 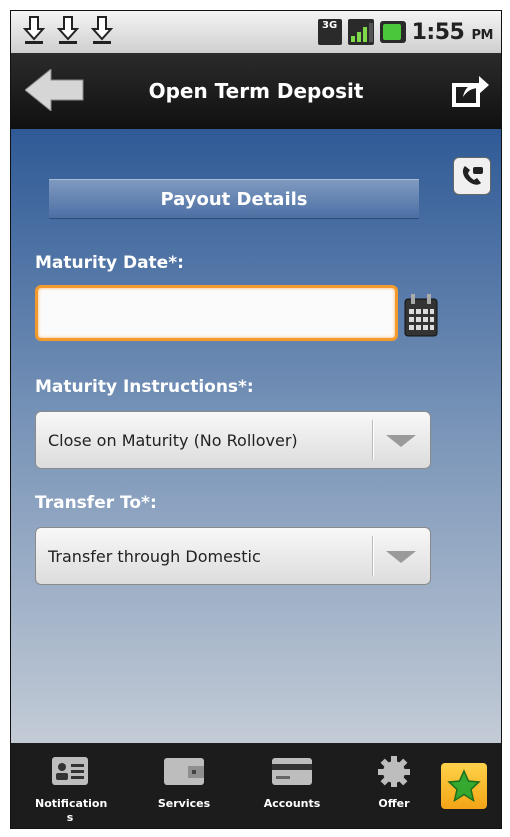 I want to click on page-title: Open Term Deposit, so click(x=256, y=91).